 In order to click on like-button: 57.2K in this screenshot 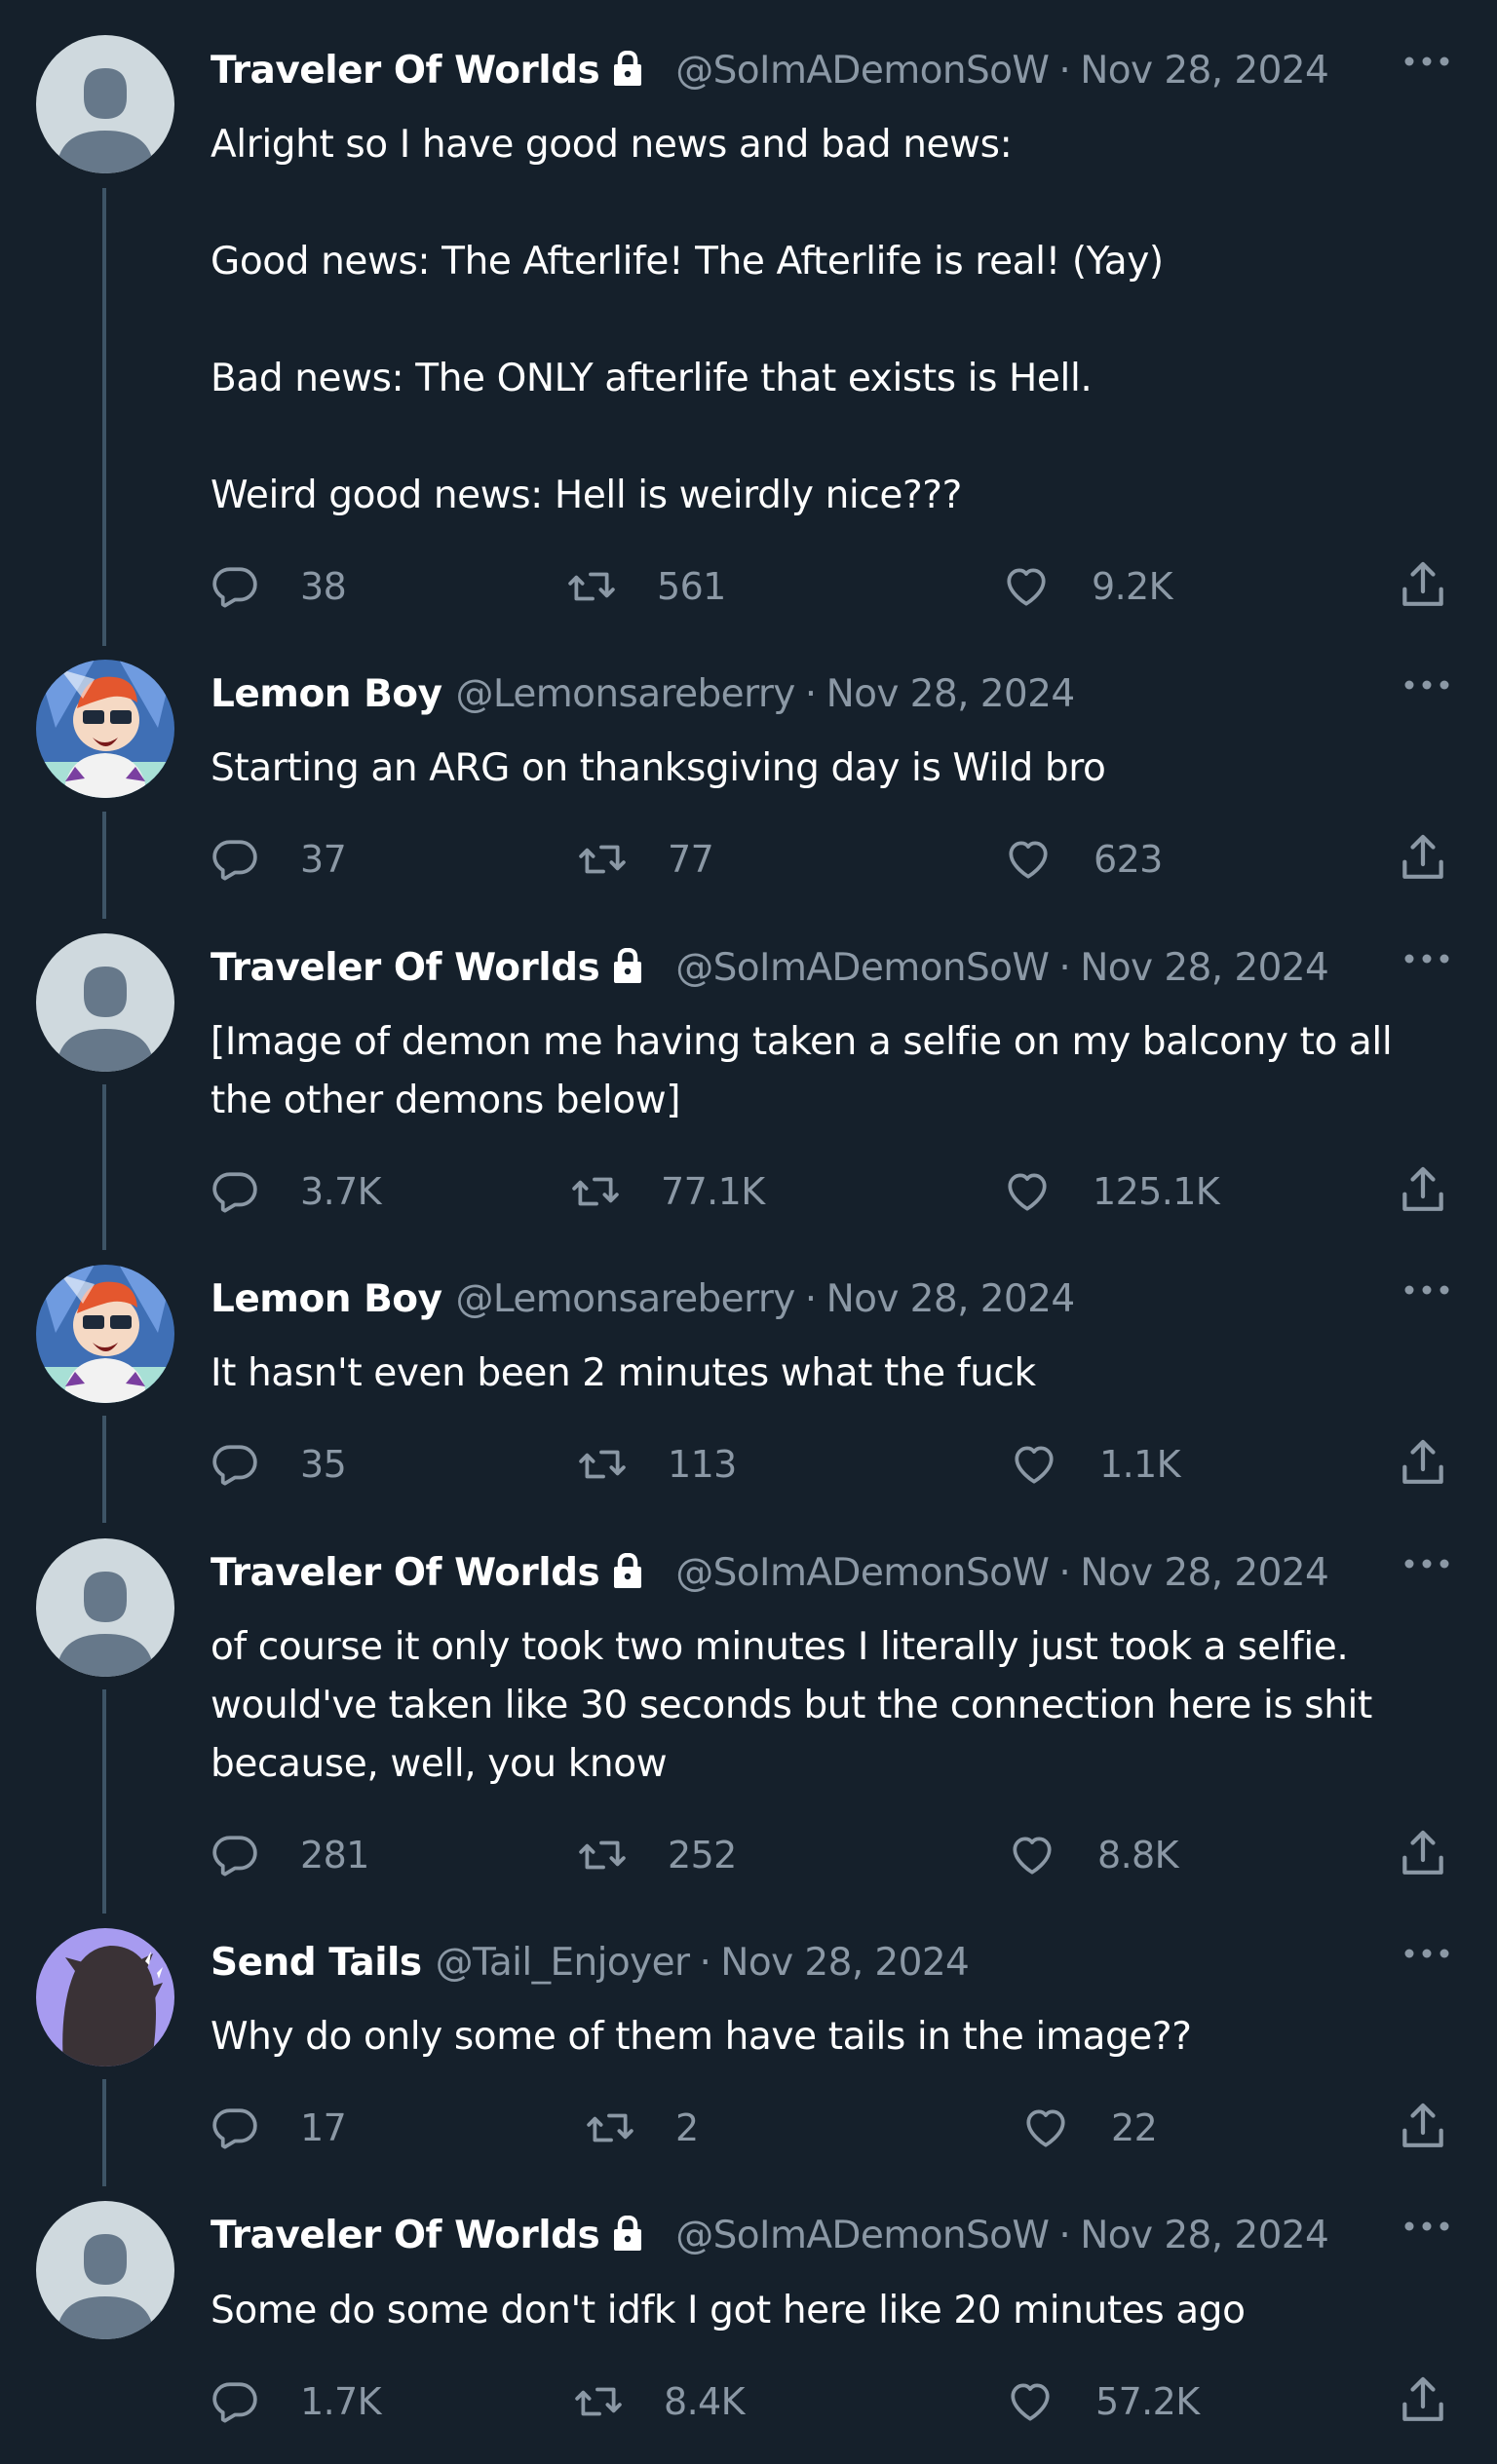, I will do `click(1103, 2401)`.